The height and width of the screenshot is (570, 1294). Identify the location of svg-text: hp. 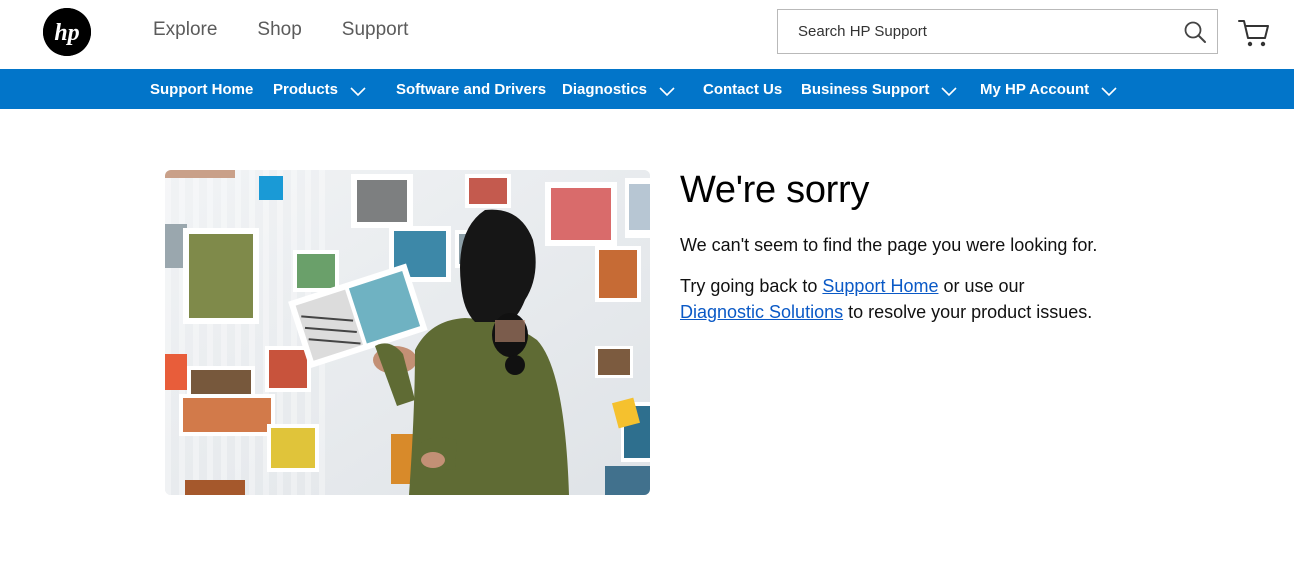
(66, 33).